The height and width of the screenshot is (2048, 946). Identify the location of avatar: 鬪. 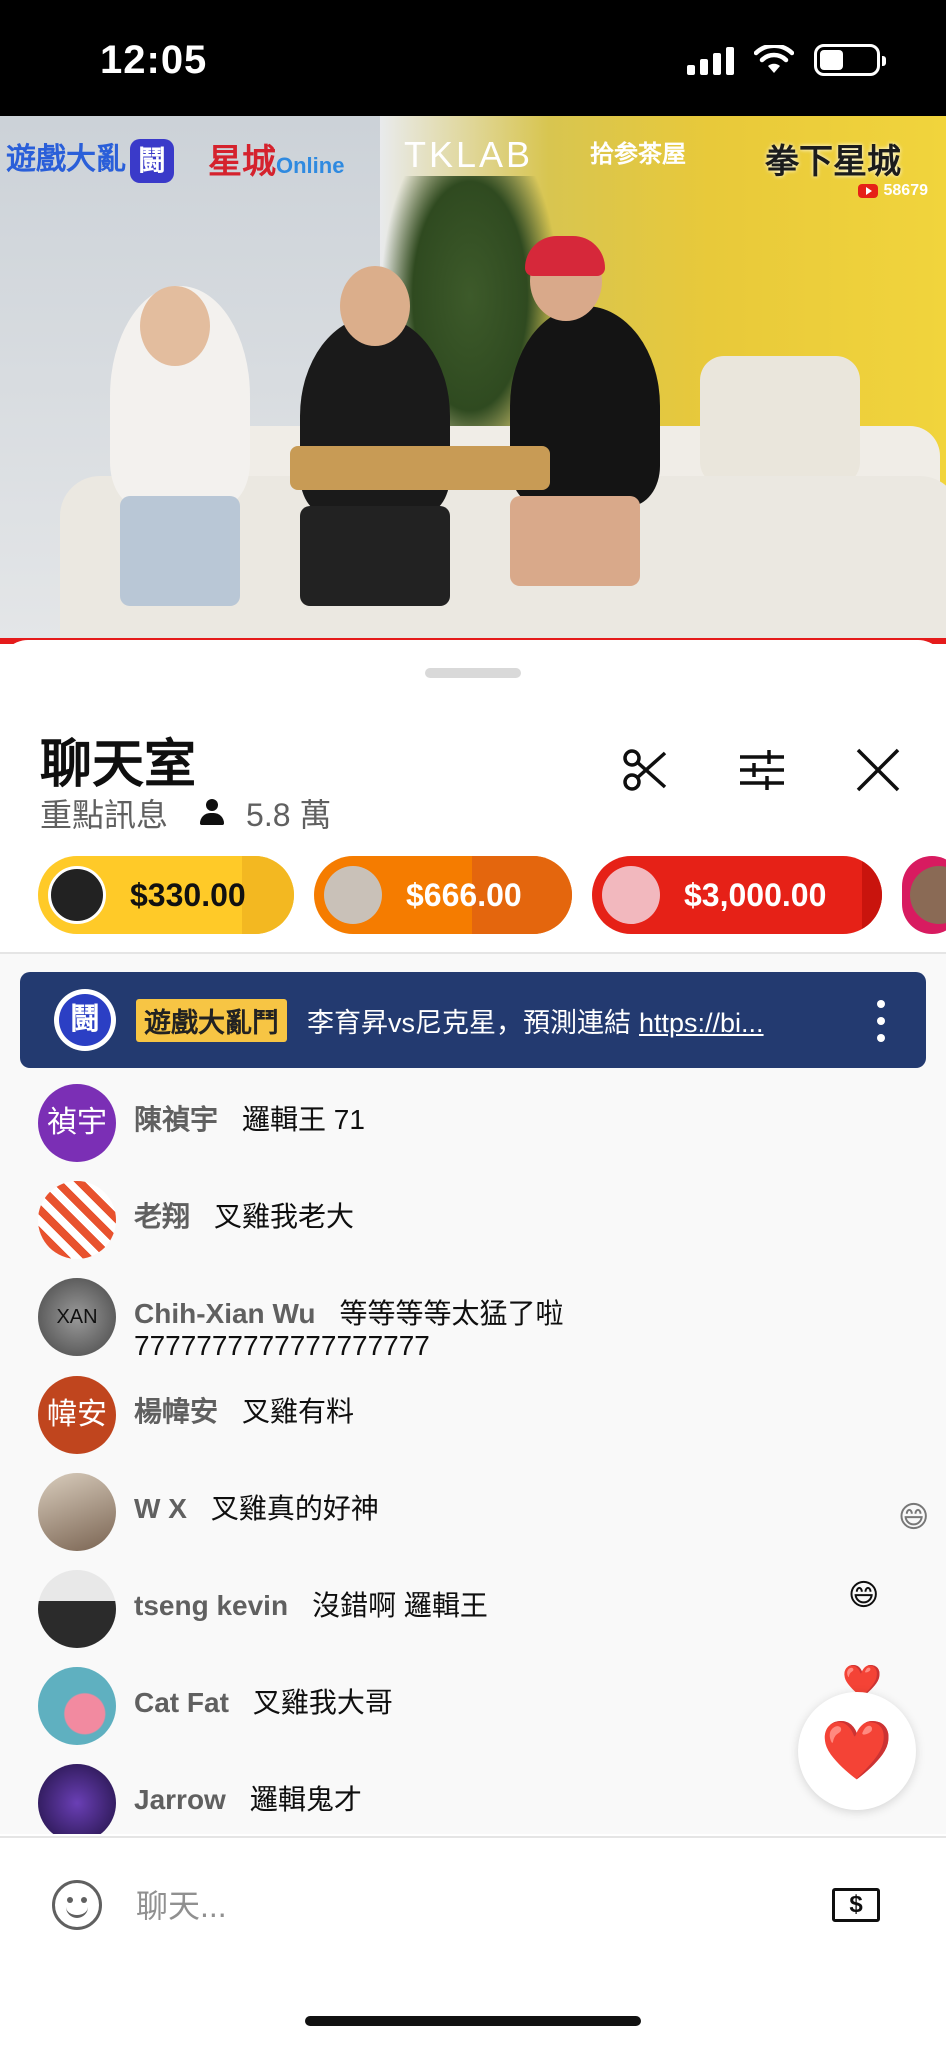
(85, 1020).